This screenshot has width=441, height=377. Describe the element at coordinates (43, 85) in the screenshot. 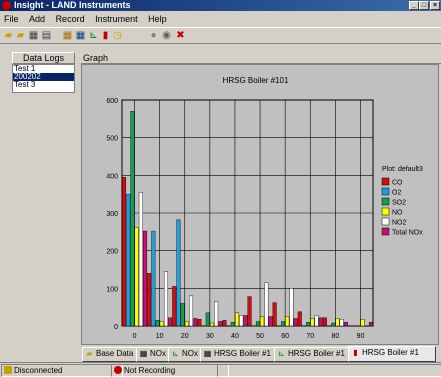

I see `data-log-item: Test 3` at that location.